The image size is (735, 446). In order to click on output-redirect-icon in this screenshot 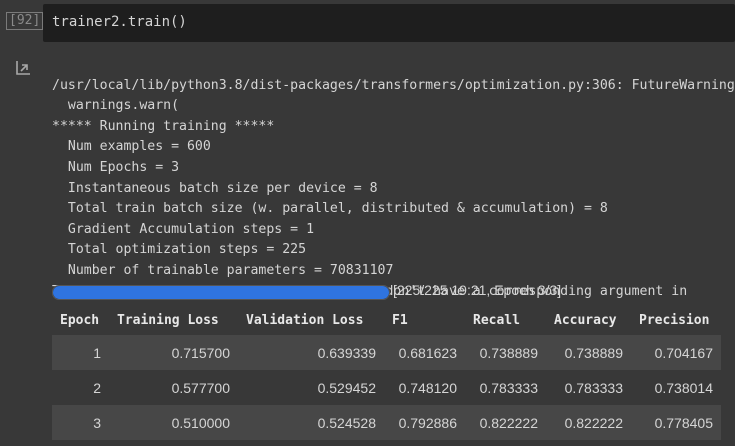, I will do `click(24, 68)`.